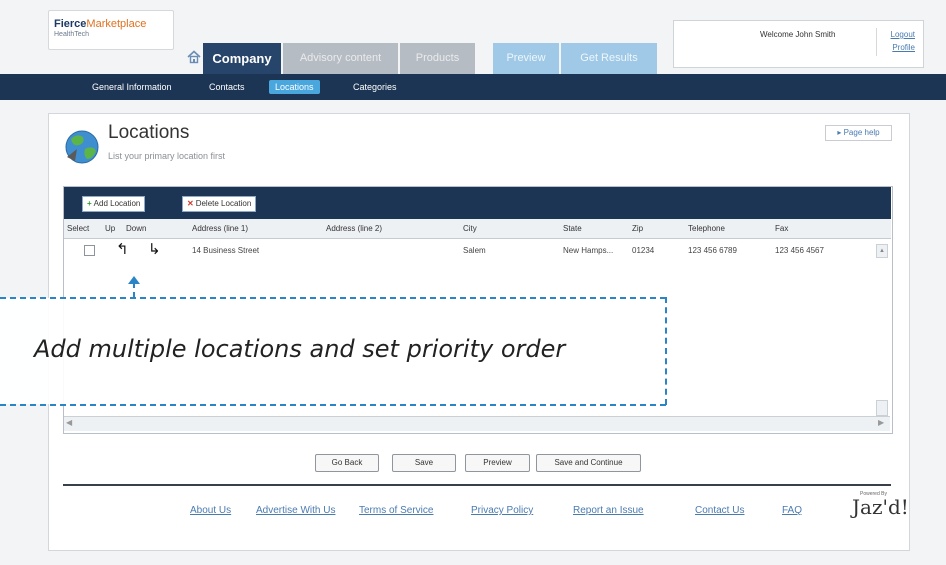 This screenshot has width=946, height=565. I want to click on footer-advertise-link: Advertise With Us, so click(295, 510).